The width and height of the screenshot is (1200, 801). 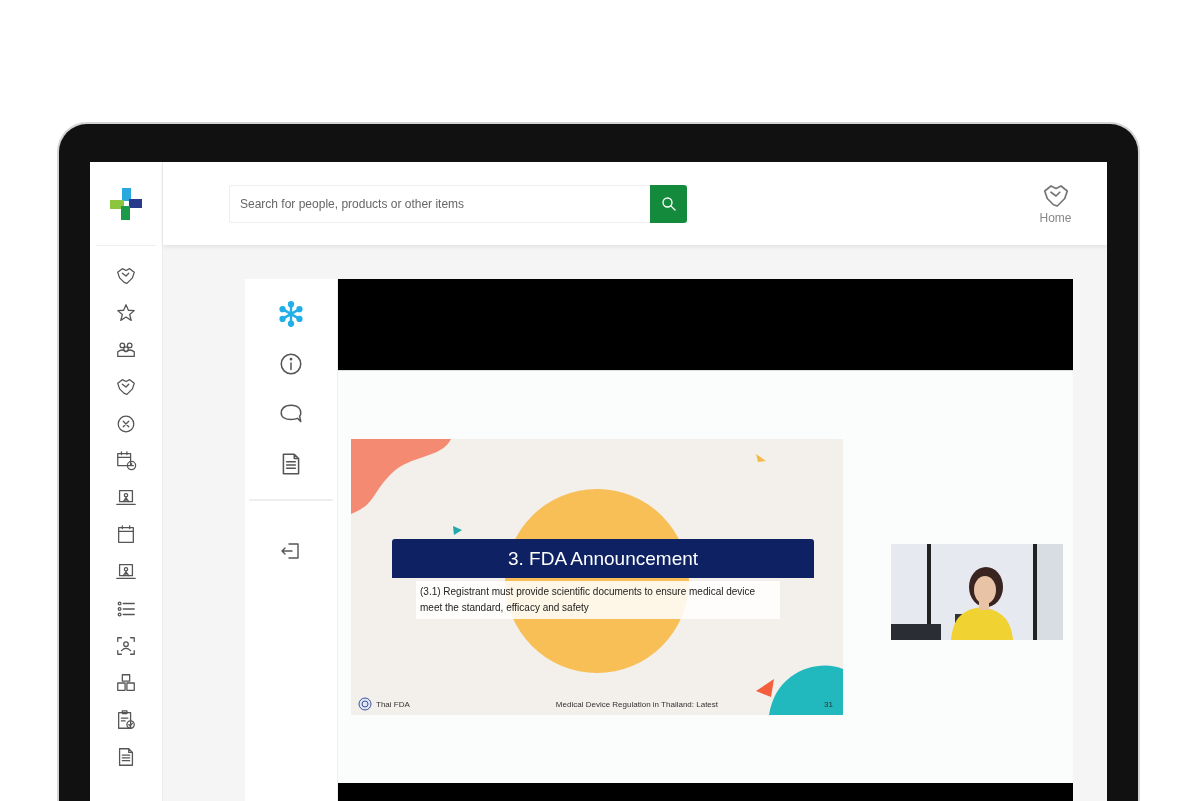 I want to click on logo-icon, so click(x=126, y=203).